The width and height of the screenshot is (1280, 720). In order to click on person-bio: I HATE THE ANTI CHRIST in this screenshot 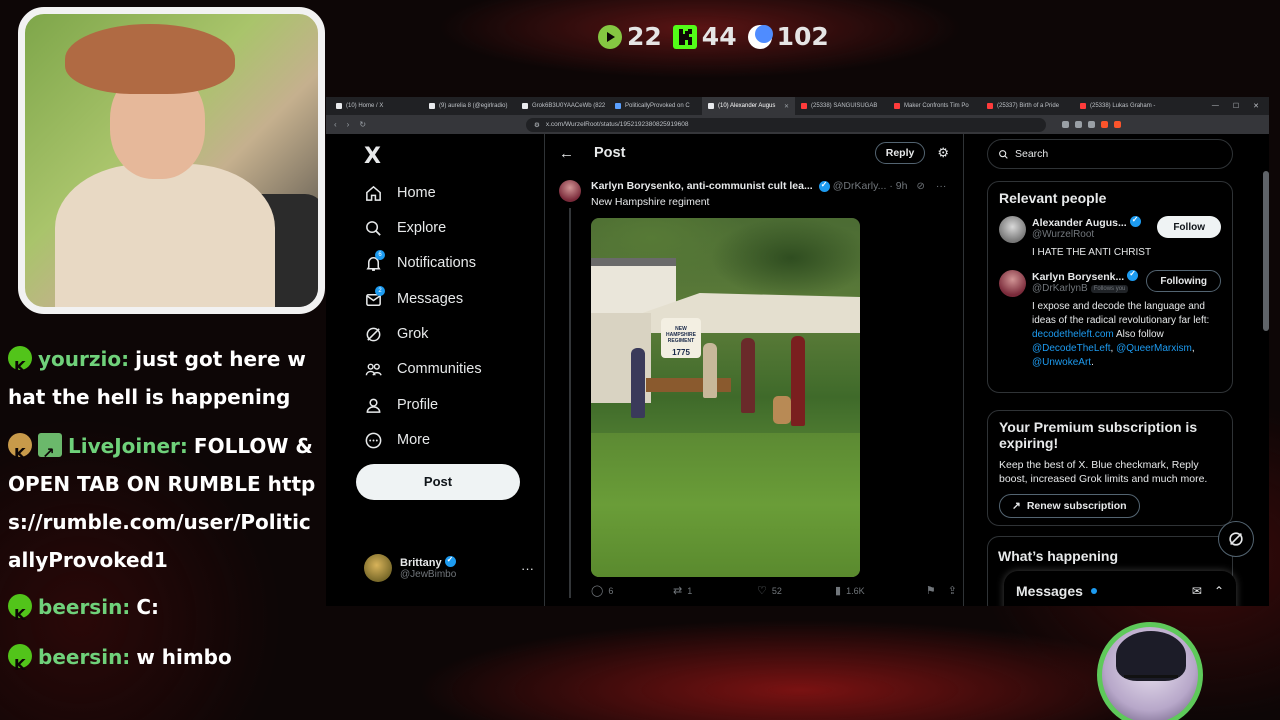, I will do `click(1092, 252)`.